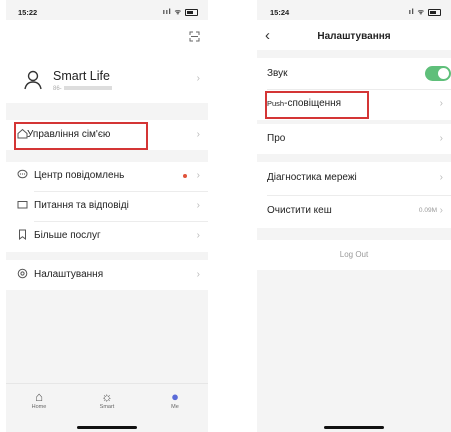 The image size is (451, 432). I want to click on logout-row: Log Out, so click(354, 255).